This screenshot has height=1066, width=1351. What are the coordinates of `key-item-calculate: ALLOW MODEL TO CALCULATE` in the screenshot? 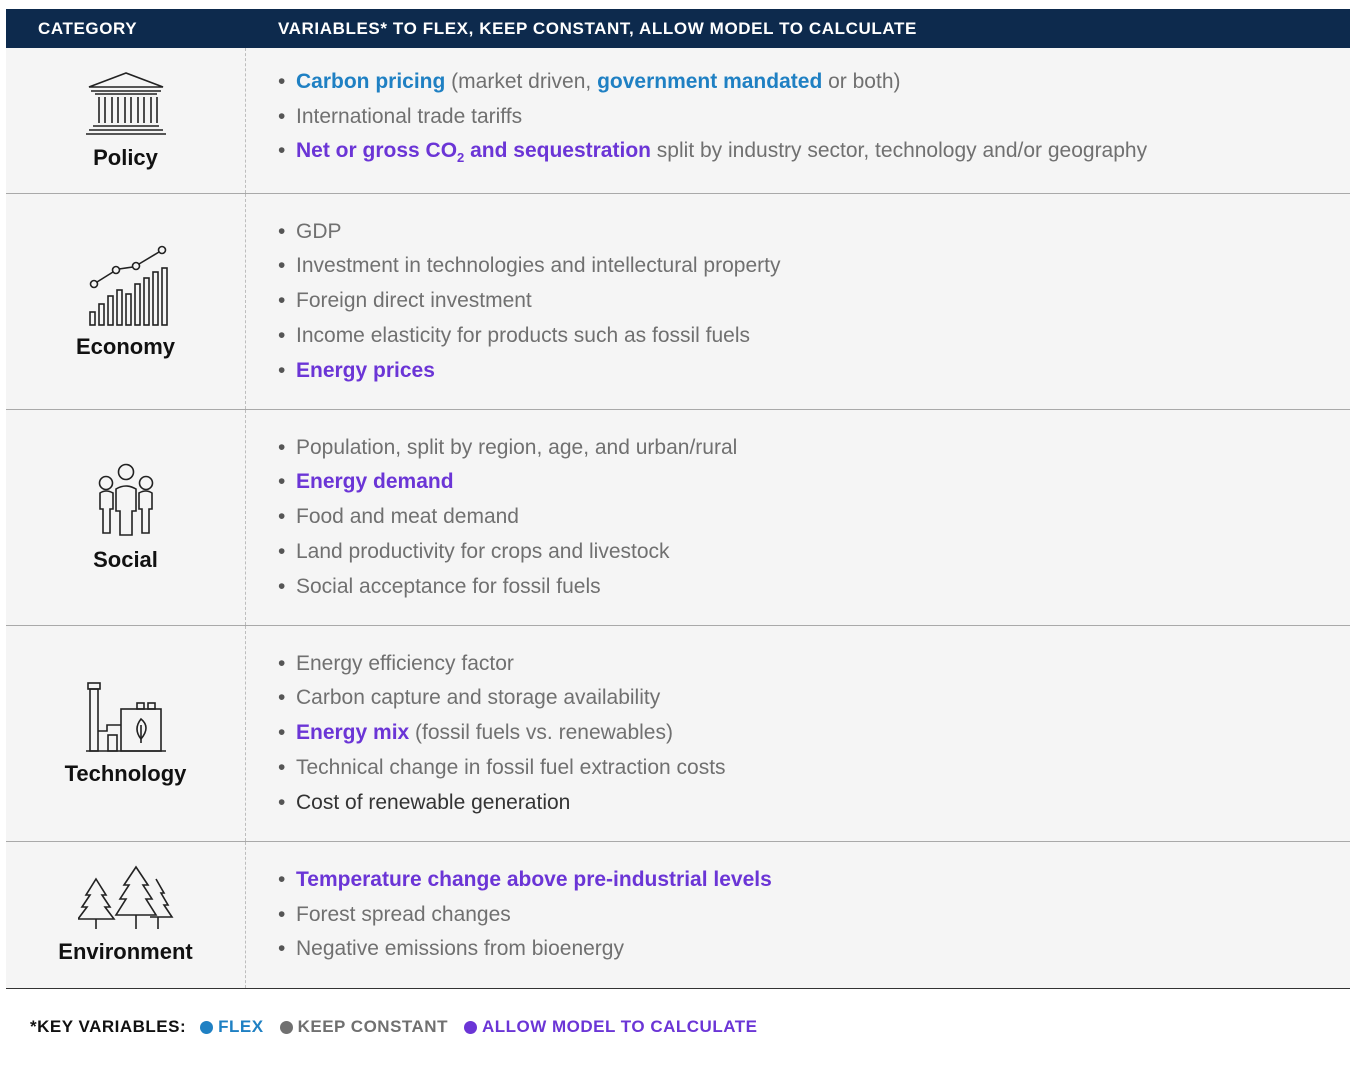 It's located at (610, 1027).